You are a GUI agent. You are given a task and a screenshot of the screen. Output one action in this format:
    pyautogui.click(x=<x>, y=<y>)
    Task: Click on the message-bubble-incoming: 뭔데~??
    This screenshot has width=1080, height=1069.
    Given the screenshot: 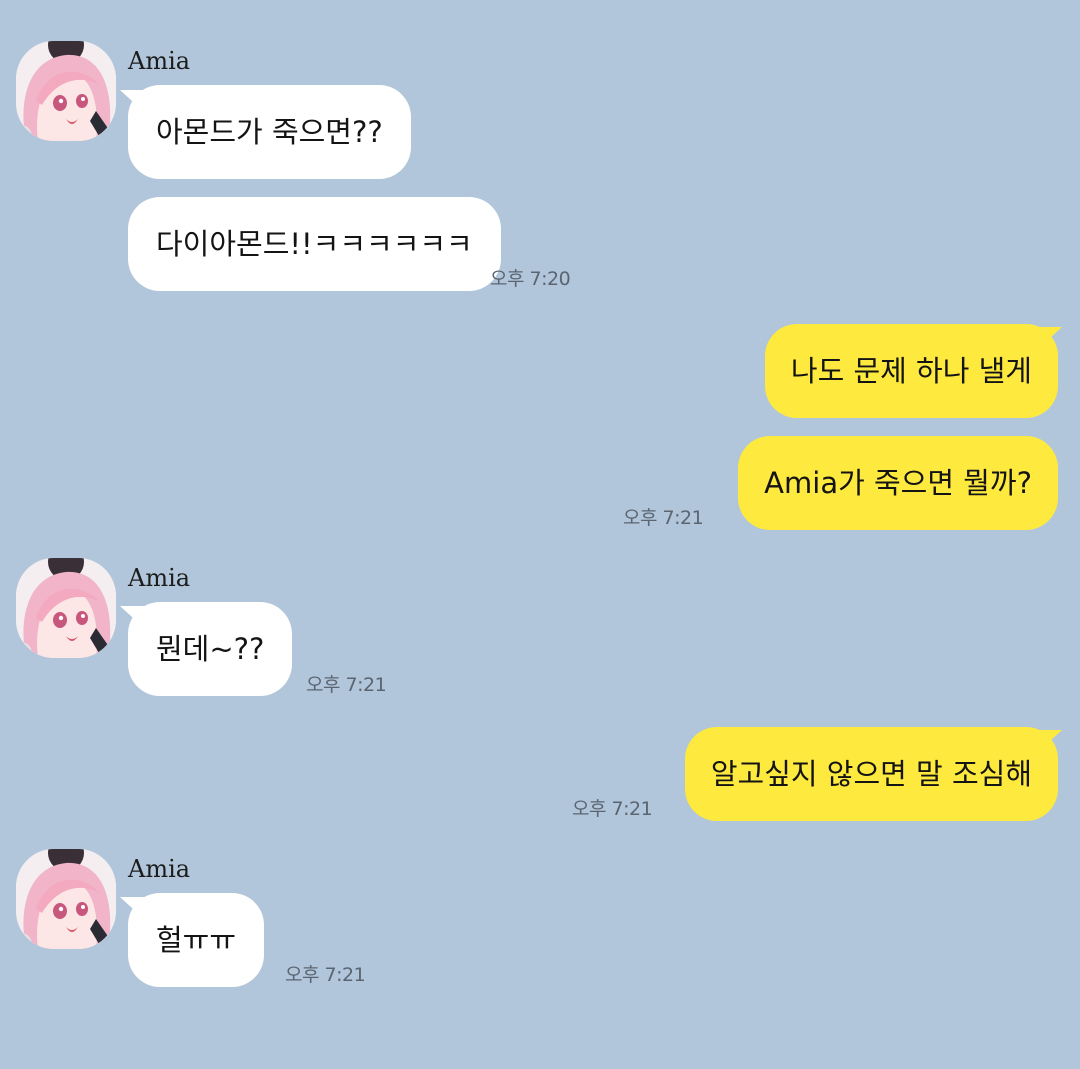 What is the action you would take?
    pyautogui.click(x=210, y=649)
    